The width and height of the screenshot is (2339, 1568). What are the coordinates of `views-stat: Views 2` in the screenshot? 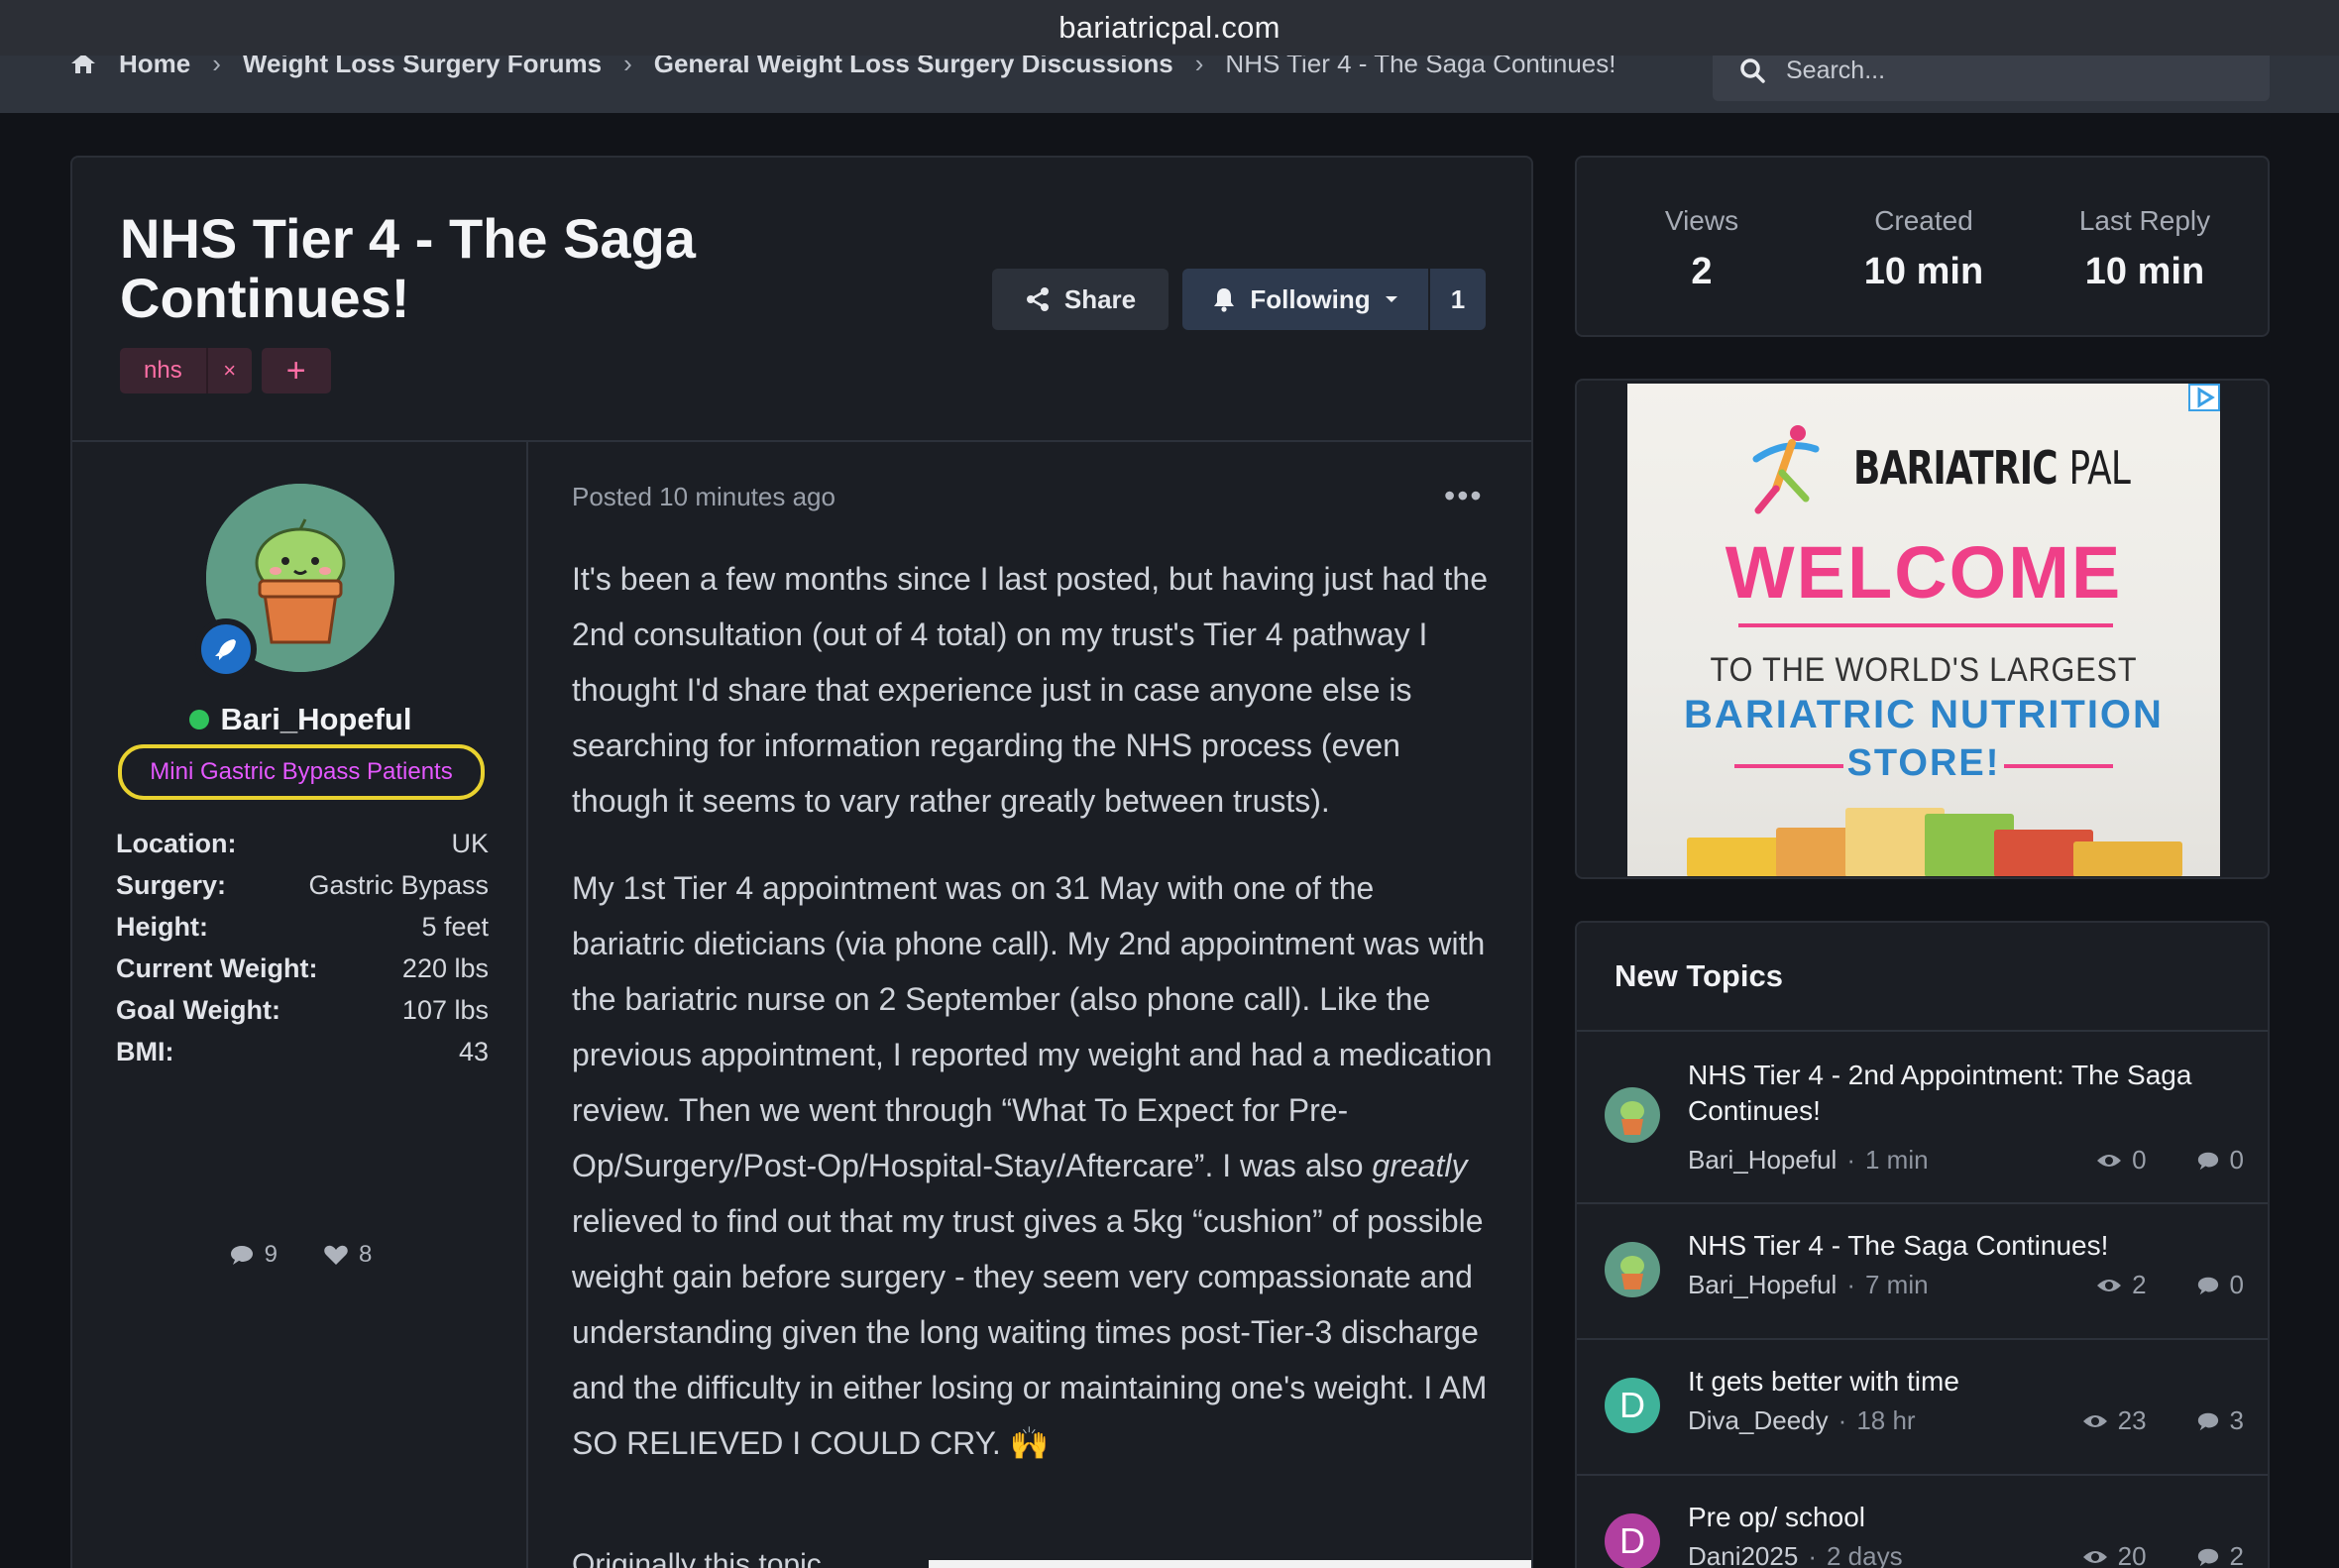 It's located at (1702, 249).